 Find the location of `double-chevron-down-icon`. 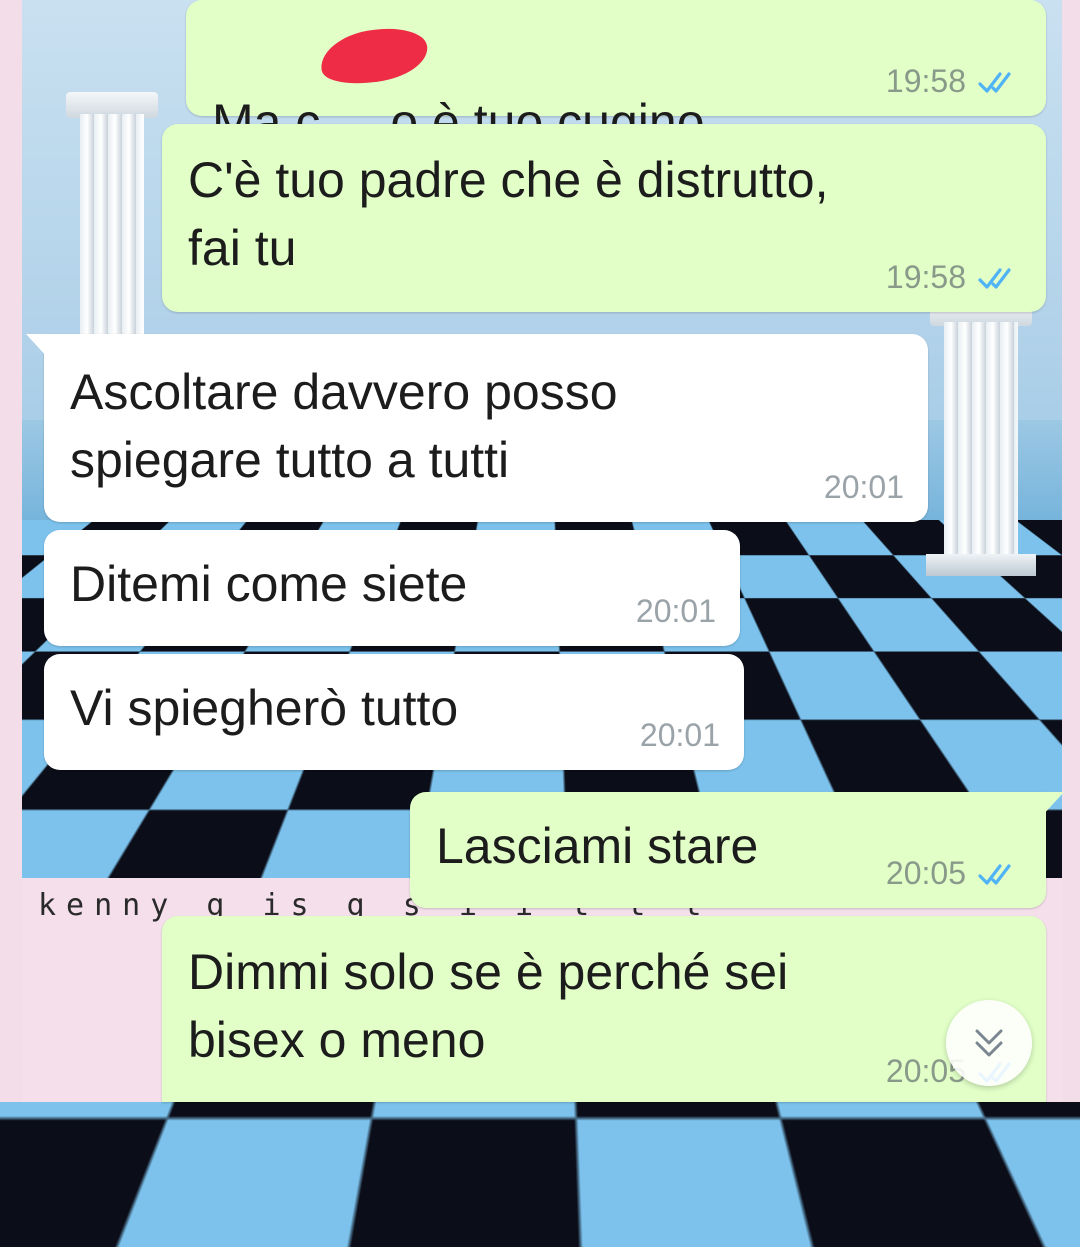

double-chevron-down-icon is located at coordinates (989, 1043).